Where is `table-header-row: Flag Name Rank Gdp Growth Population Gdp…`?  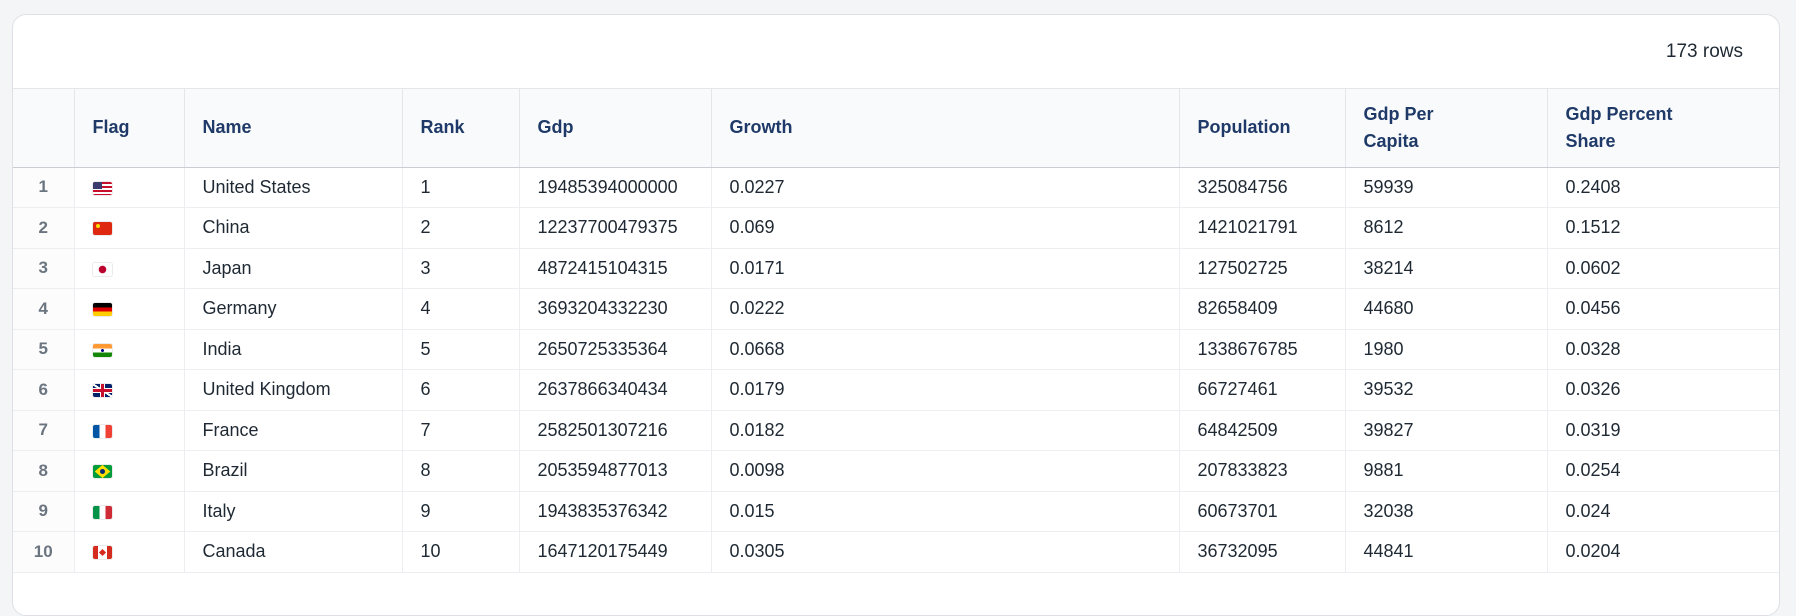 table-header-row: Flag Name Rank Gdp Growth Population Gdp… is located at coordinates (896, 128).